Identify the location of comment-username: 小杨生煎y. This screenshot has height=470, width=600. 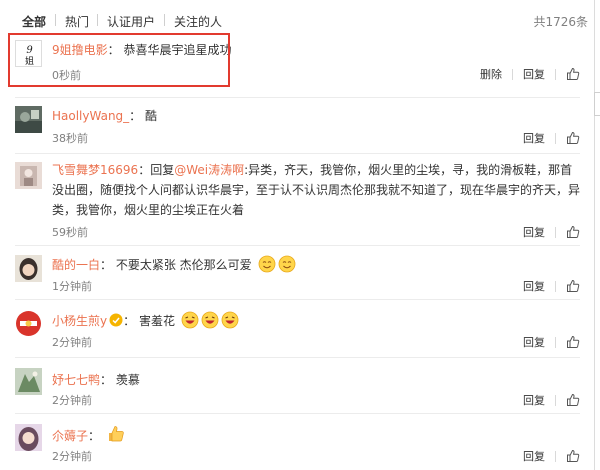
(79, 321).